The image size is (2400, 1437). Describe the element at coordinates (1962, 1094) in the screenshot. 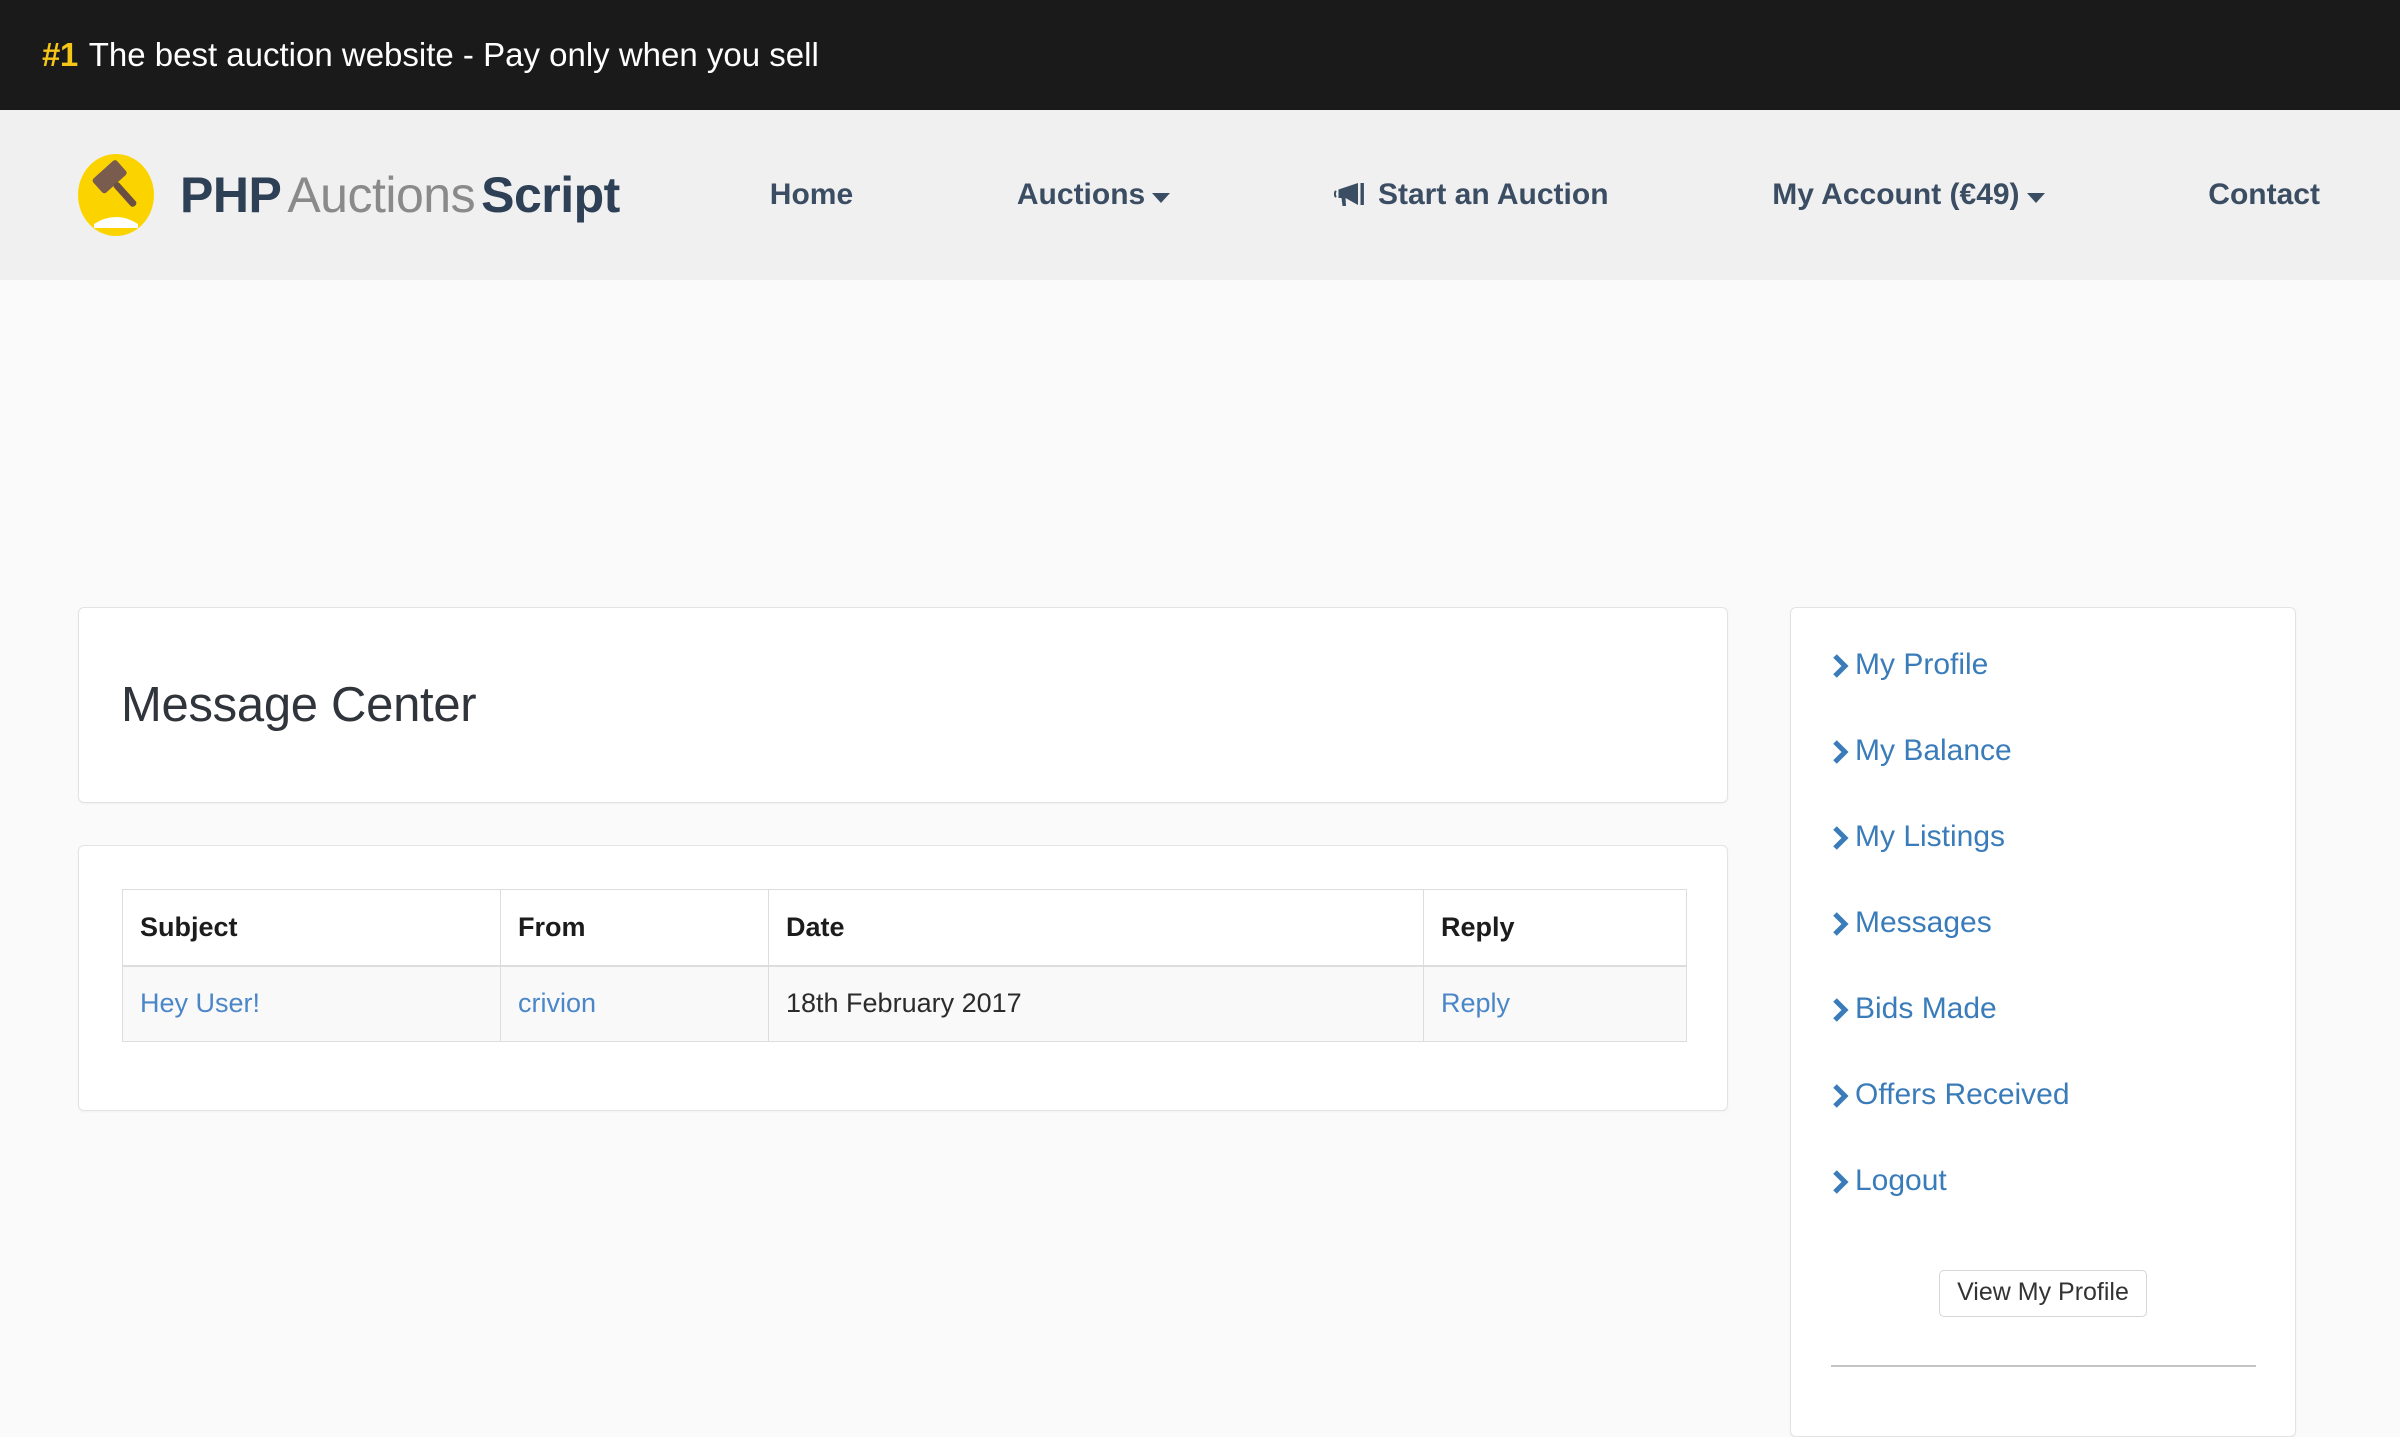

I see `sidebar-item-label: Offers Received` at that location.